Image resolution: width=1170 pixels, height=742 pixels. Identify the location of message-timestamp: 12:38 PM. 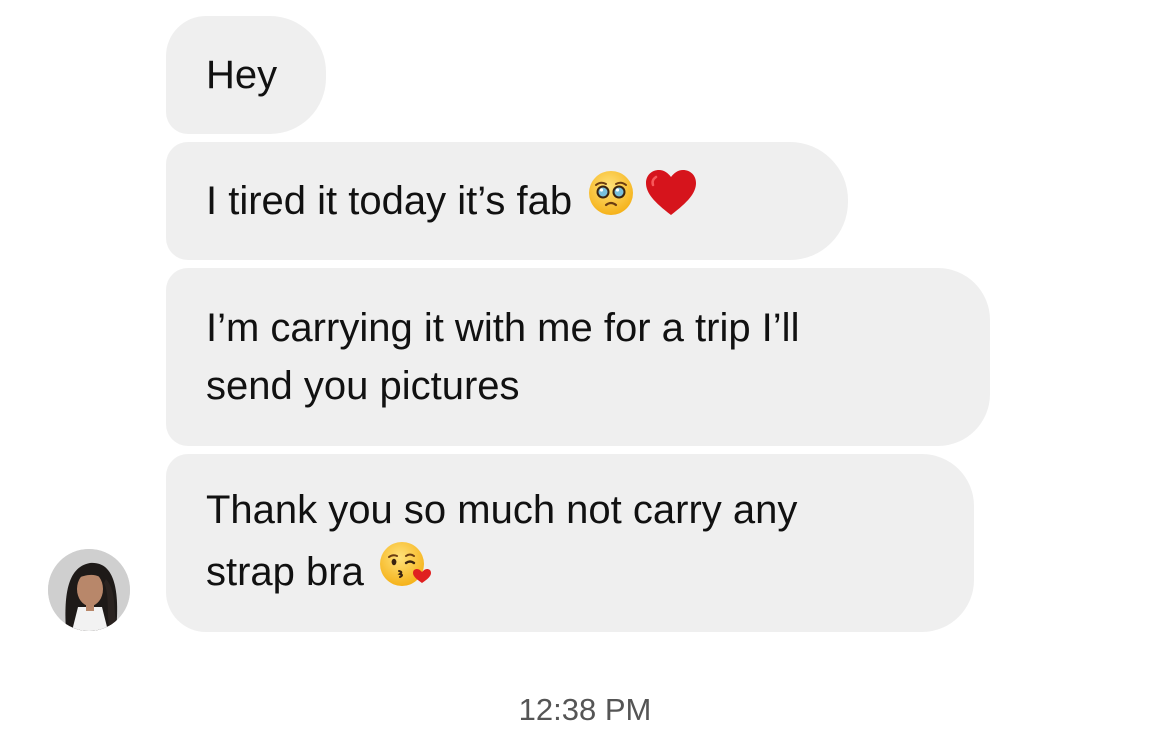
(585, 709).